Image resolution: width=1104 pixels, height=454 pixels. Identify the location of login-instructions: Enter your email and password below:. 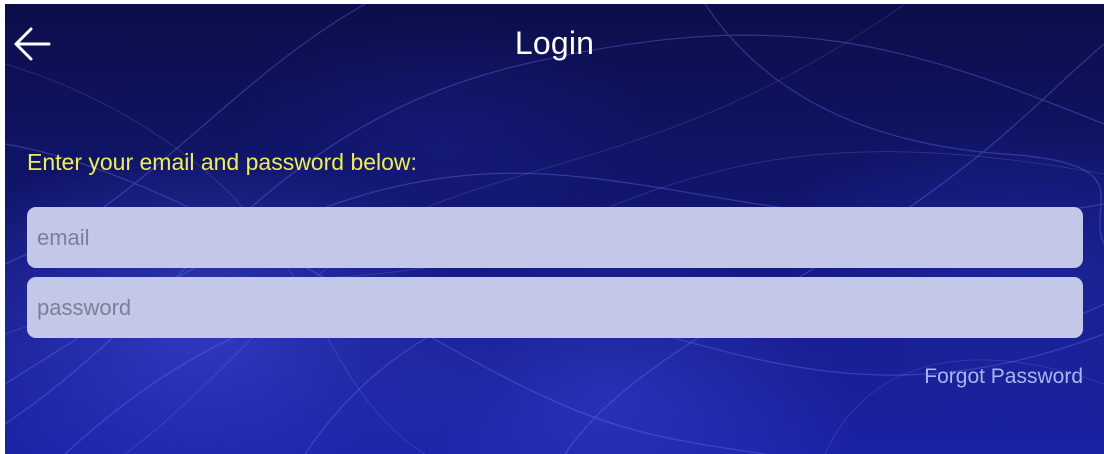
(222, 162).